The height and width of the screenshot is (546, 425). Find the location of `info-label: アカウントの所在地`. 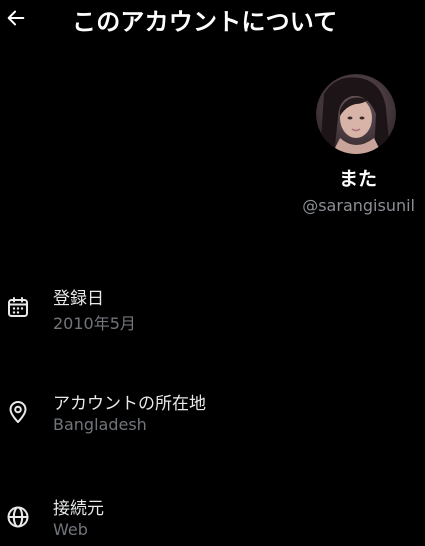

info-label: アカウントの所在地 is located at coordinates (129, 404).